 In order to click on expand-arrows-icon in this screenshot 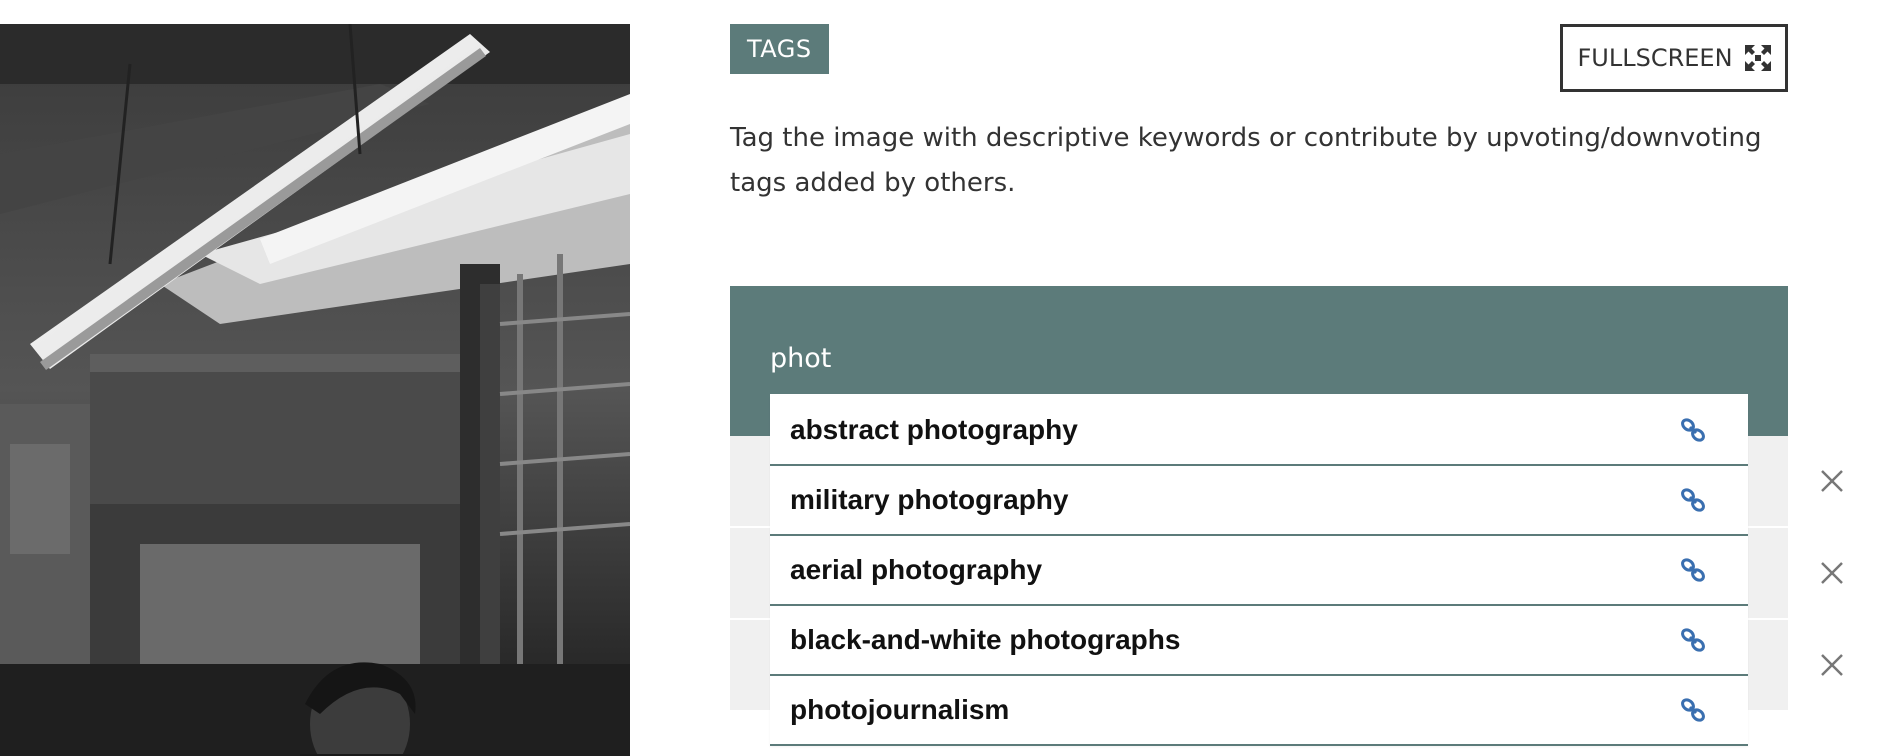, I will do `click(1757, 58)`.